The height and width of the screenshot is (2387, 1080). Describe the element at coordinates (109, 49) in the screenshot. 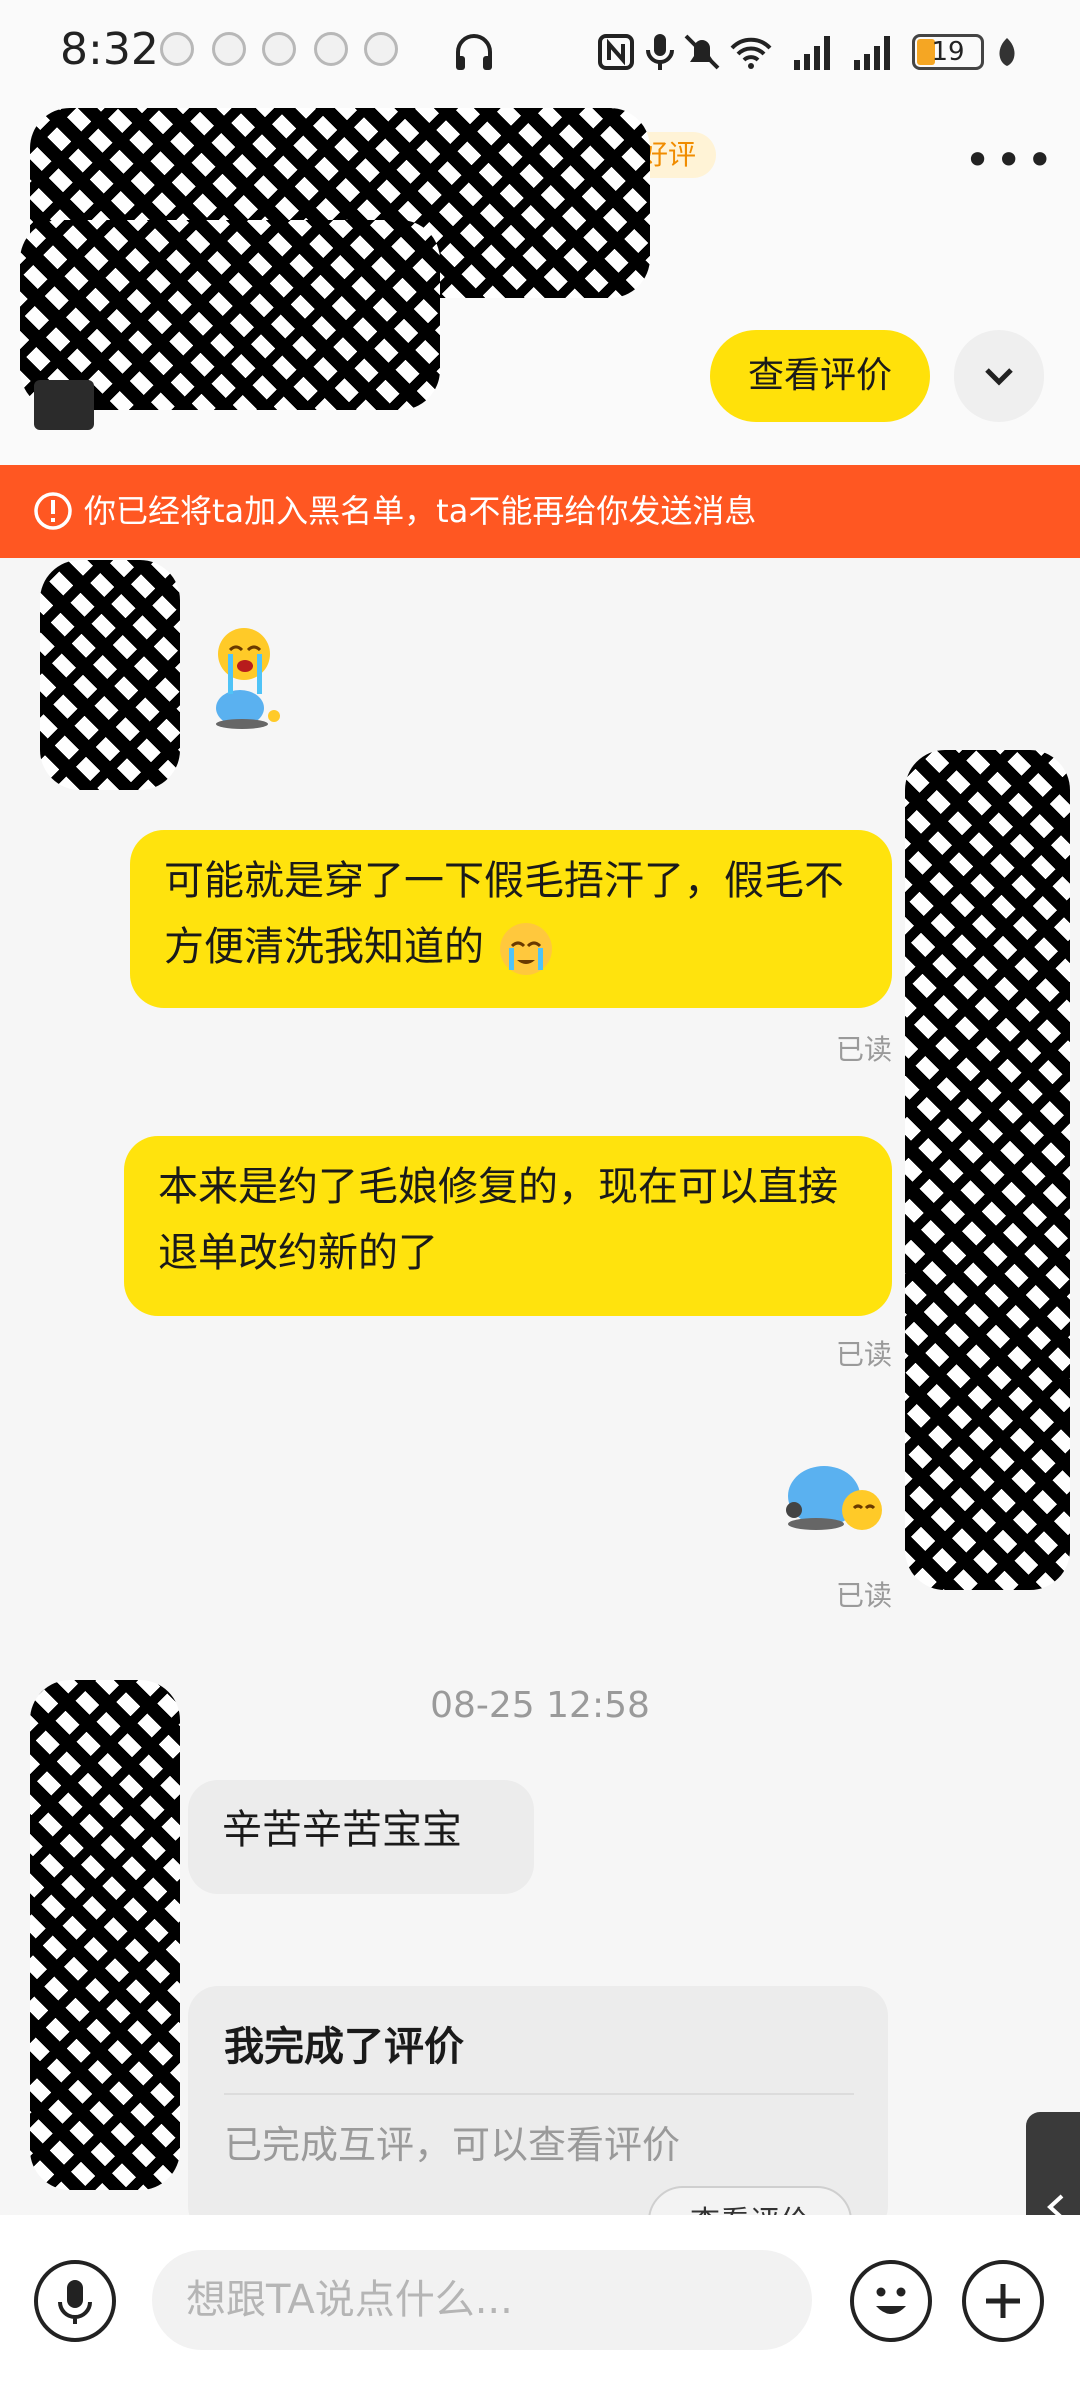

I see `status-time: 8:32` at that location.